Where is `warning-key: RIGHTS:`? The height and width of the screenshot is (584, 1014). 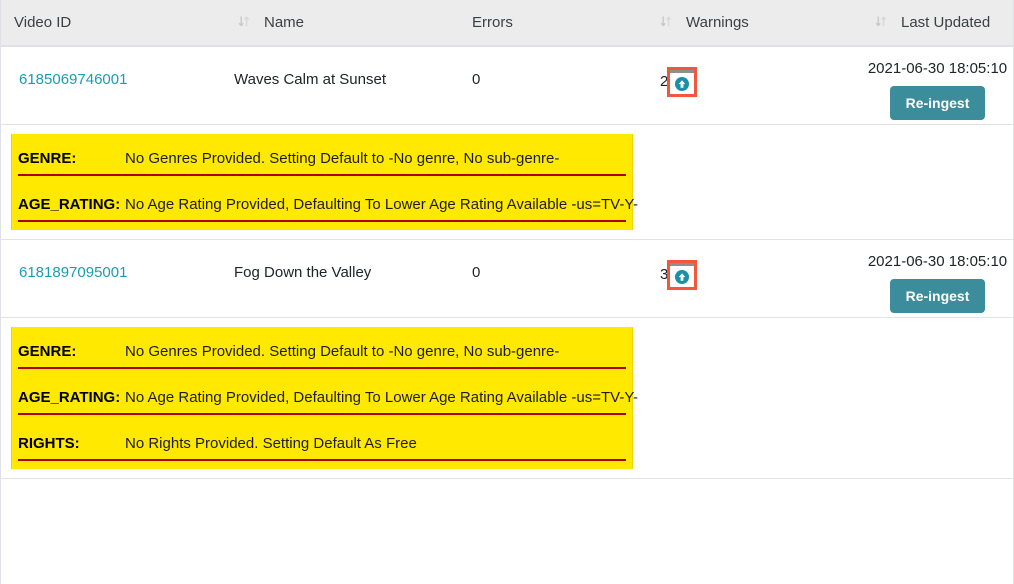
warning-key: RIGHTS: is located at coordinates (49, 443).